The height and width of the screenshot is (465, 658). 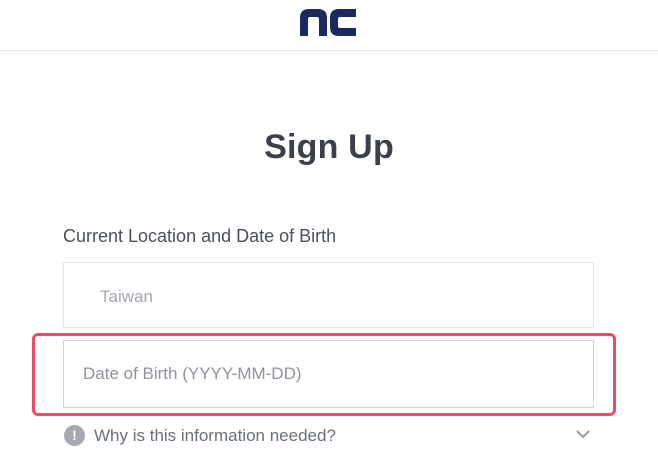 I want to click on dob-field-wrapper, so click(x=328, y=374).